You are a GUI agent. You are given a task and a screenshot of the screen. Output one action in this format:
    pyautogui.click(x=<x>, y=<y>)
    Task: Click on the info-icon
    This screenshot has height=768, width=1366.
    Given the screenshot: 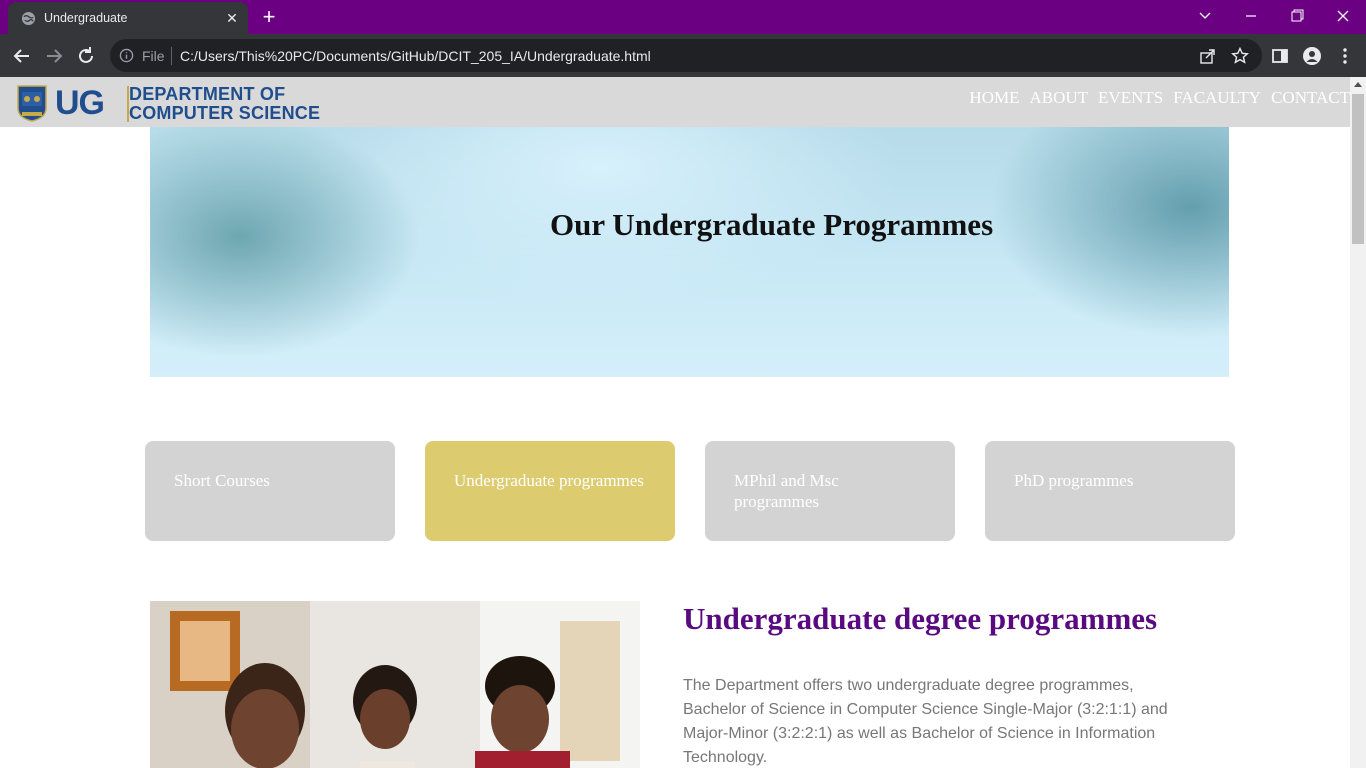 What is the action you would take?
    pyautogui.click(x=126, y=55)
    